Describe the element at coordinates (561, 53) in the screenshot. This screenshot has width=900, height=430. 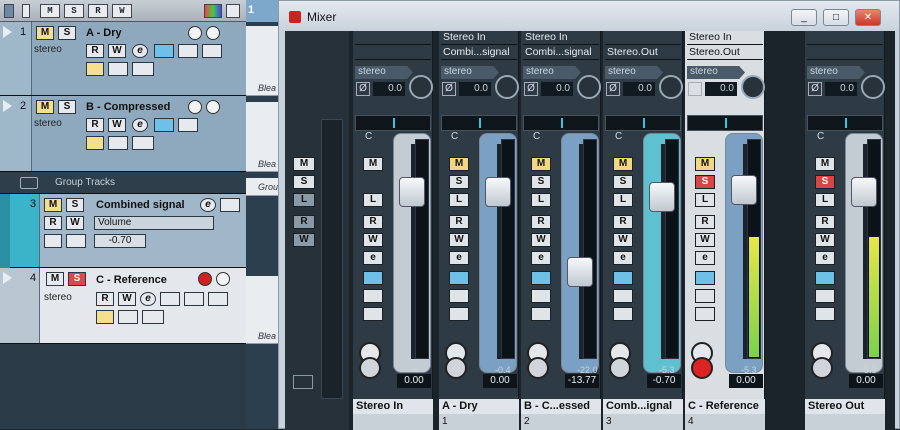
I see `output-routing: Combi...signal` at that location.